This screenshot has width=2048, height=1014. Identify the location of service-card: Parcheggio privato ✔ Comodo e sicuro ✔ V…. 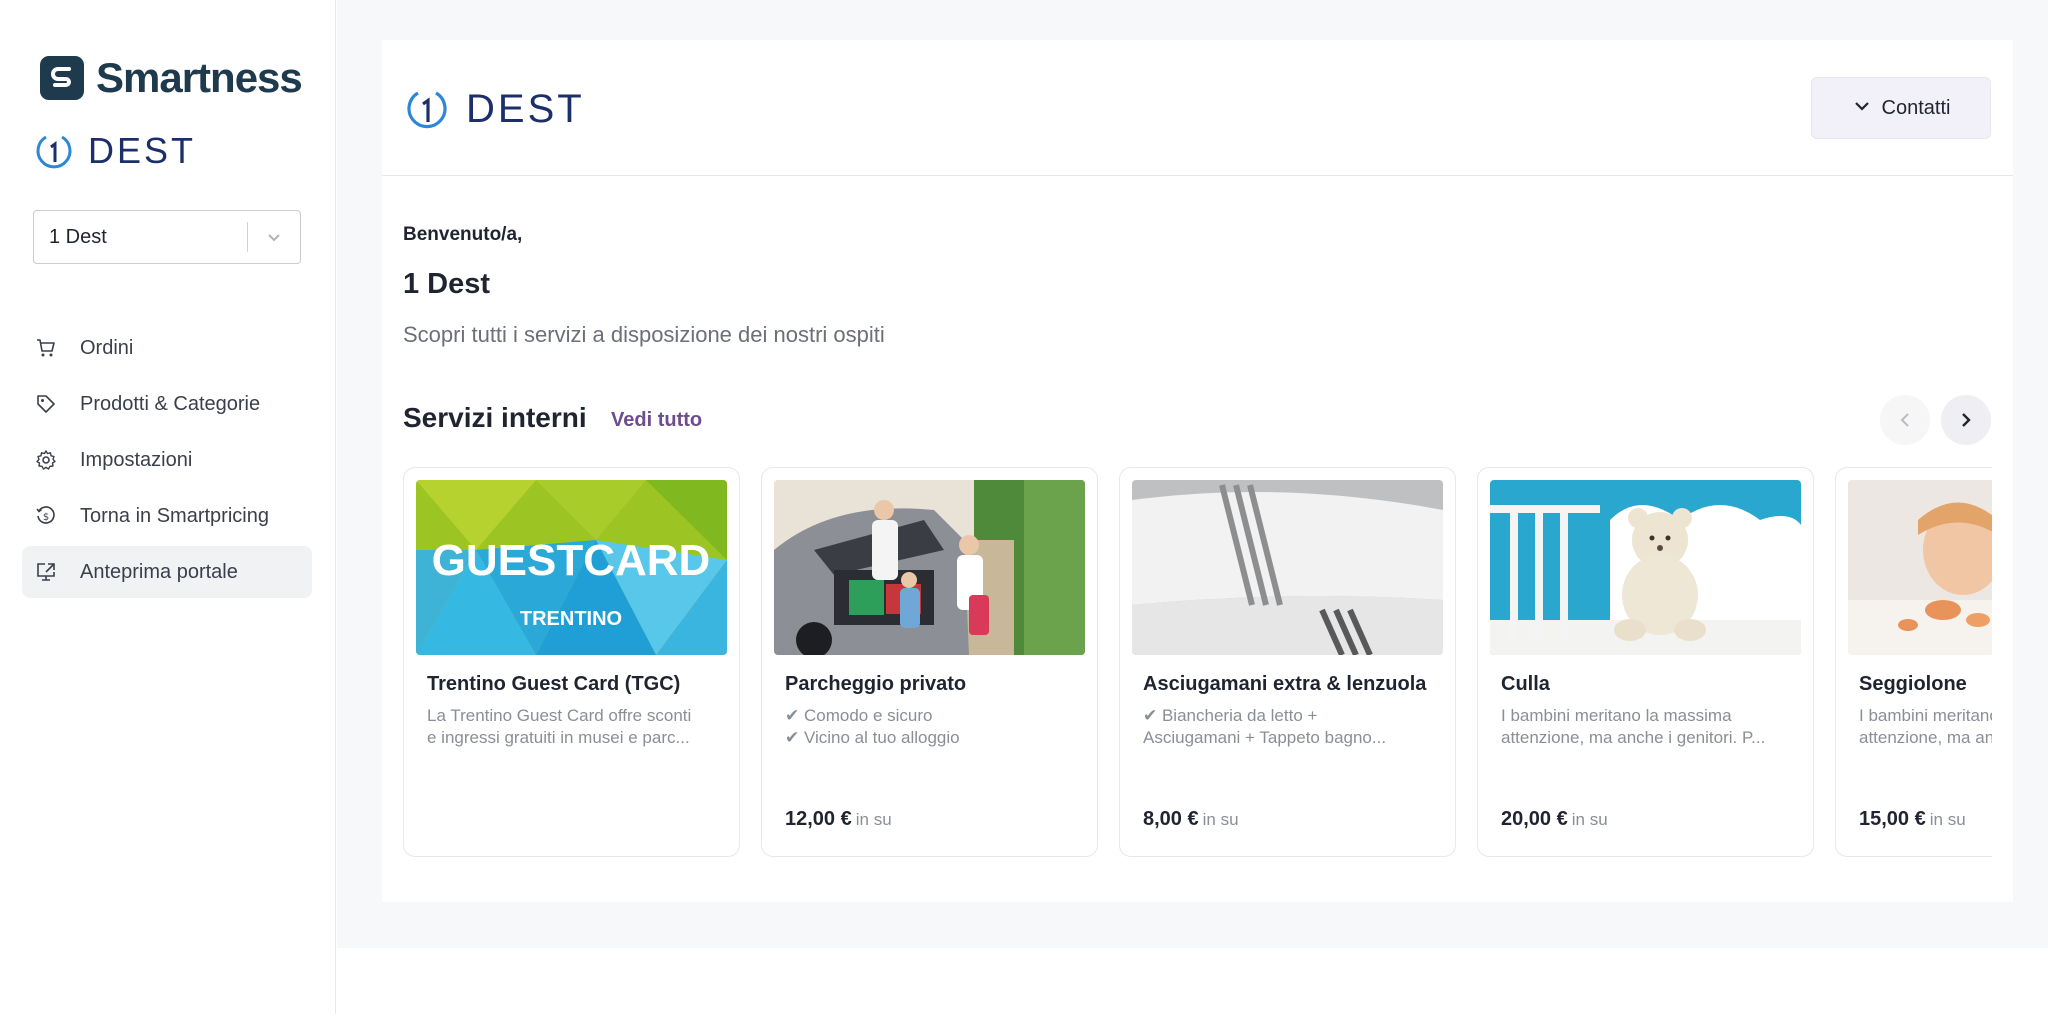
(929, 662).